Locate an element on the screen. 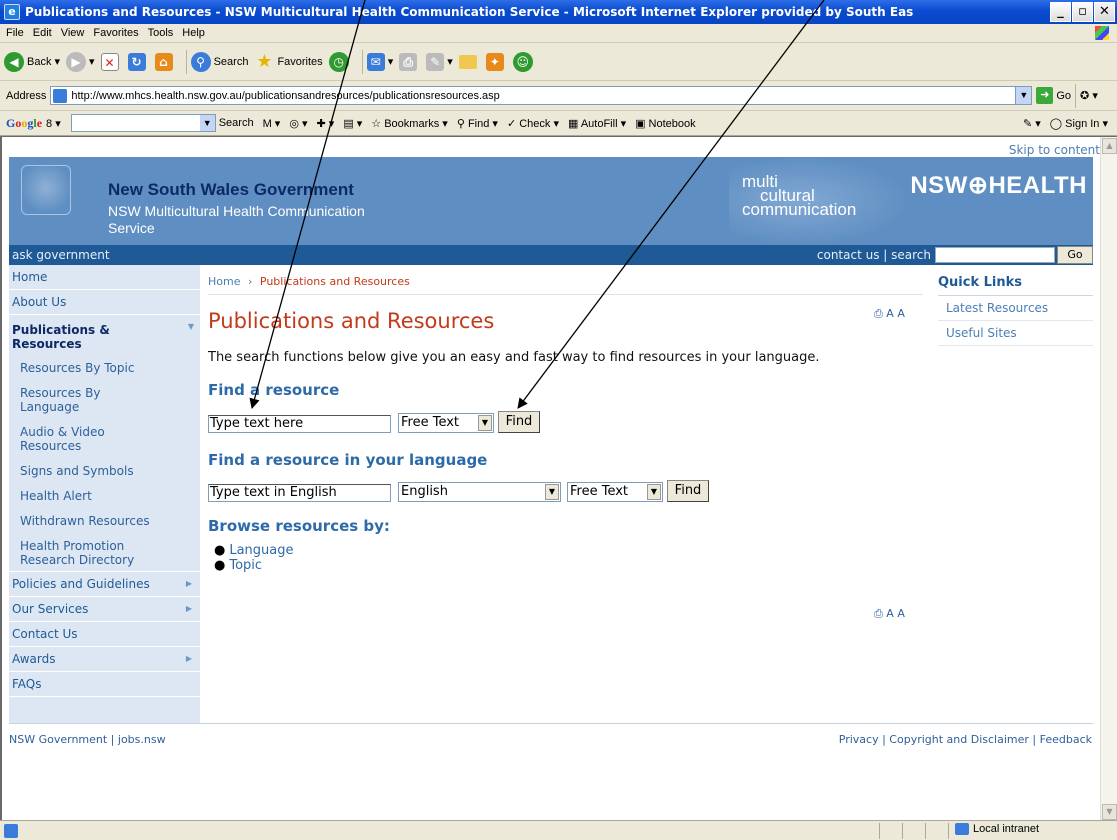  favorites-star-icon: ★ is located at coordinates (264, 61).